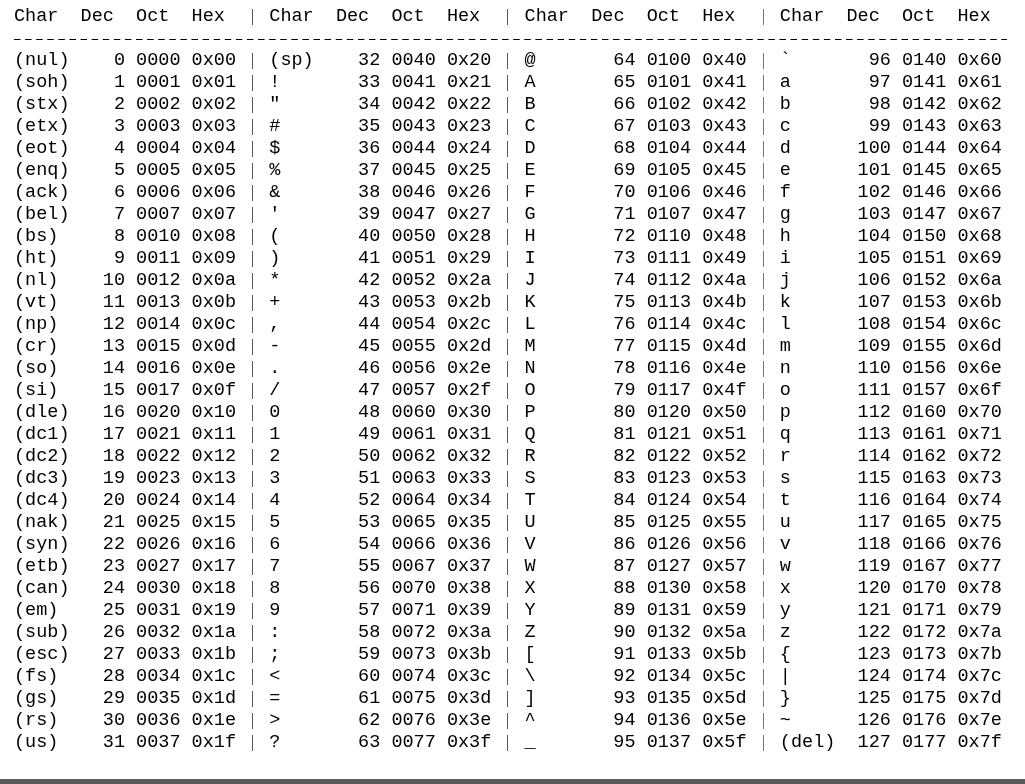 The height and width of the screenshot is (784, 1025). I want to click on table-cell-text: M, so click(530, 347).